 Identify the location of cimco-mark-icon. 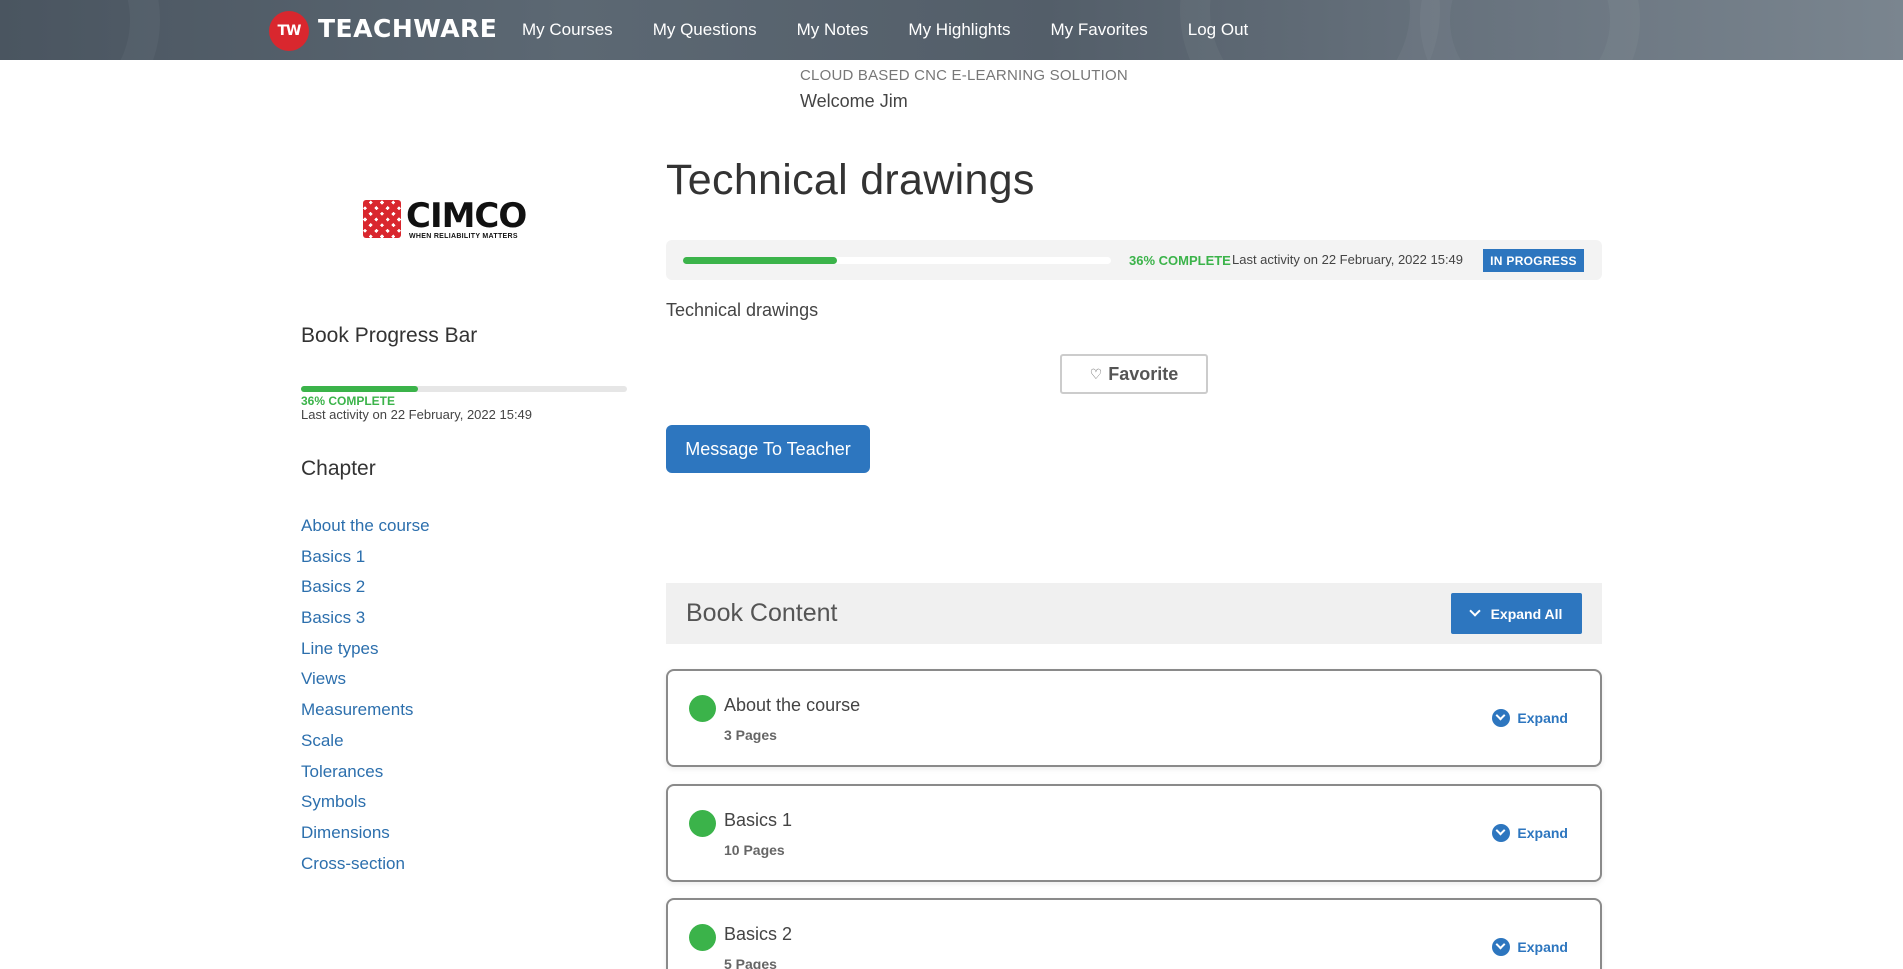
(382, 219).